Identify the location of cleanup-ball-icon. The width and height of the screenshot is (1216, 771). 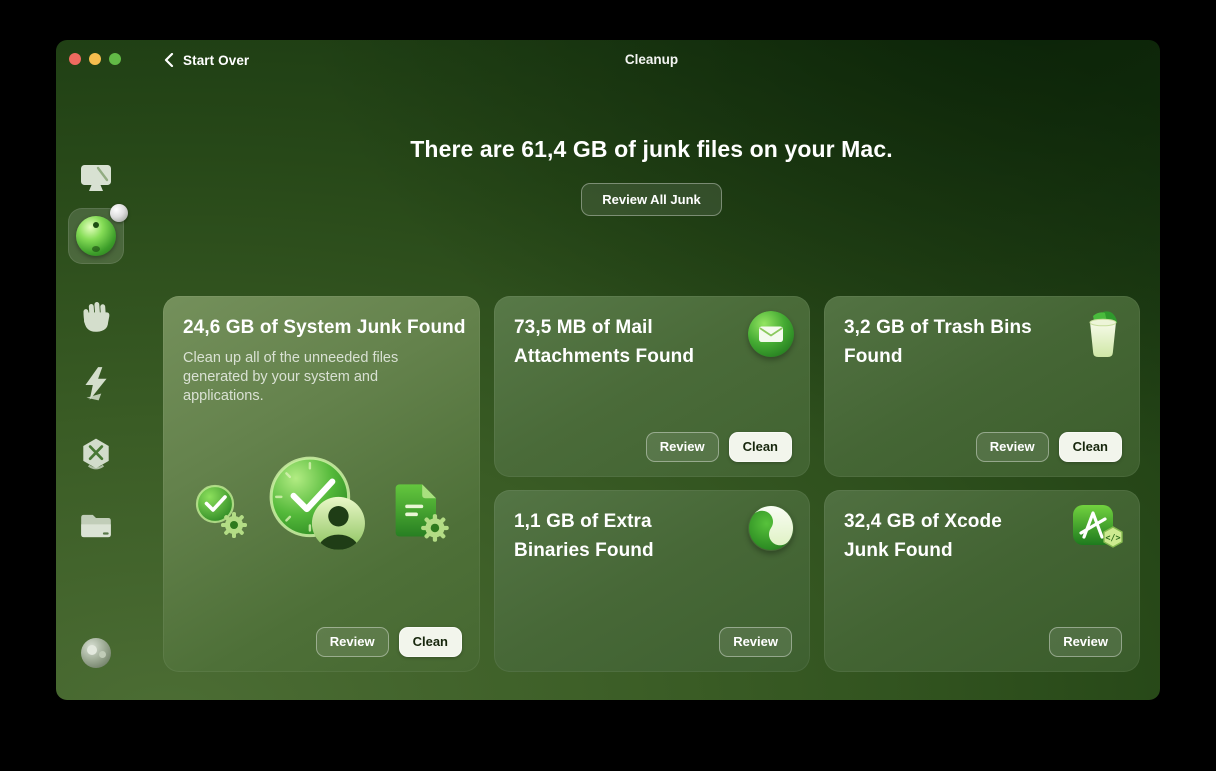
(96, 236).